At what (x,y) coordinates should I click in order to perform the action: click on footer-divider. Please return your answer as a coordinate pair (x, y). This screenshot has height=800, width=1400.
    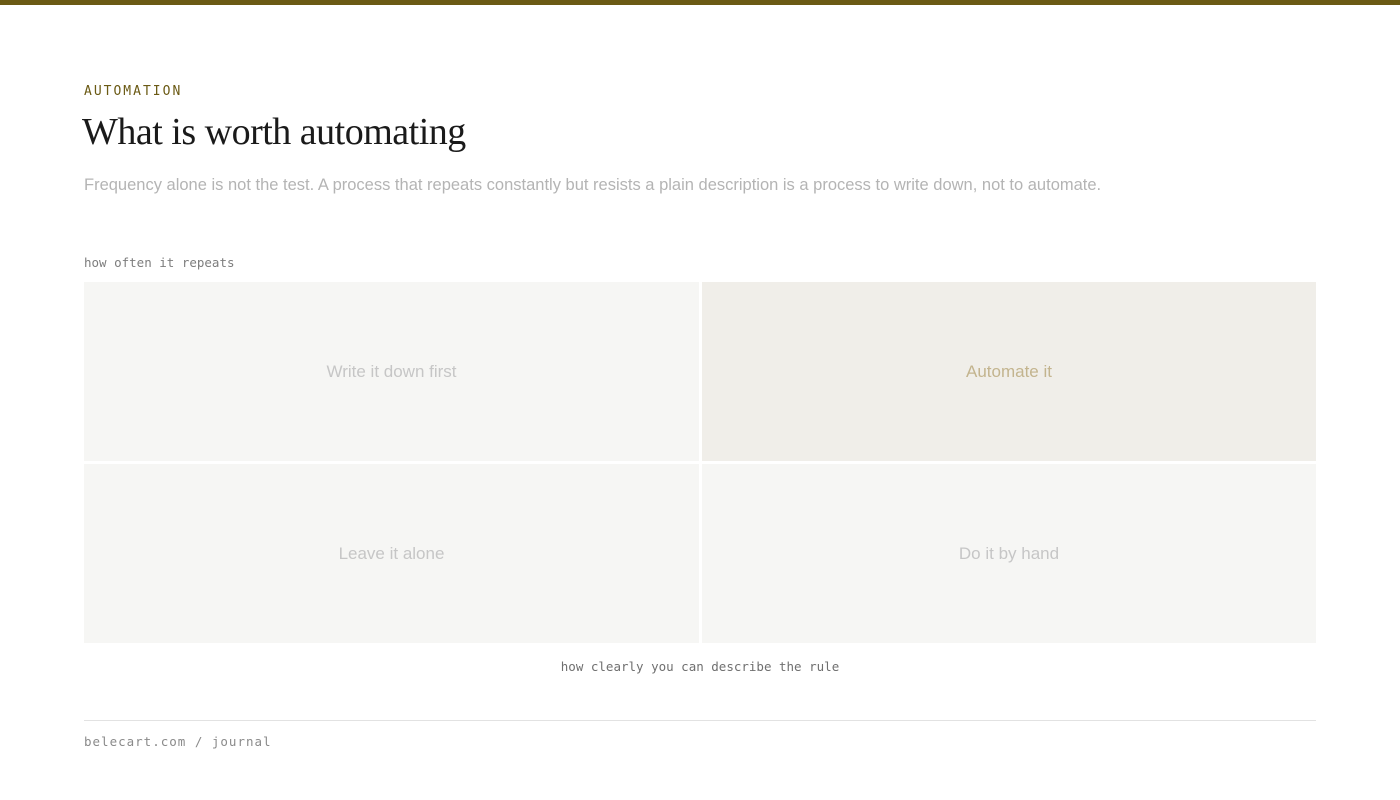
    Looking at the image, I should click on (700, 720).